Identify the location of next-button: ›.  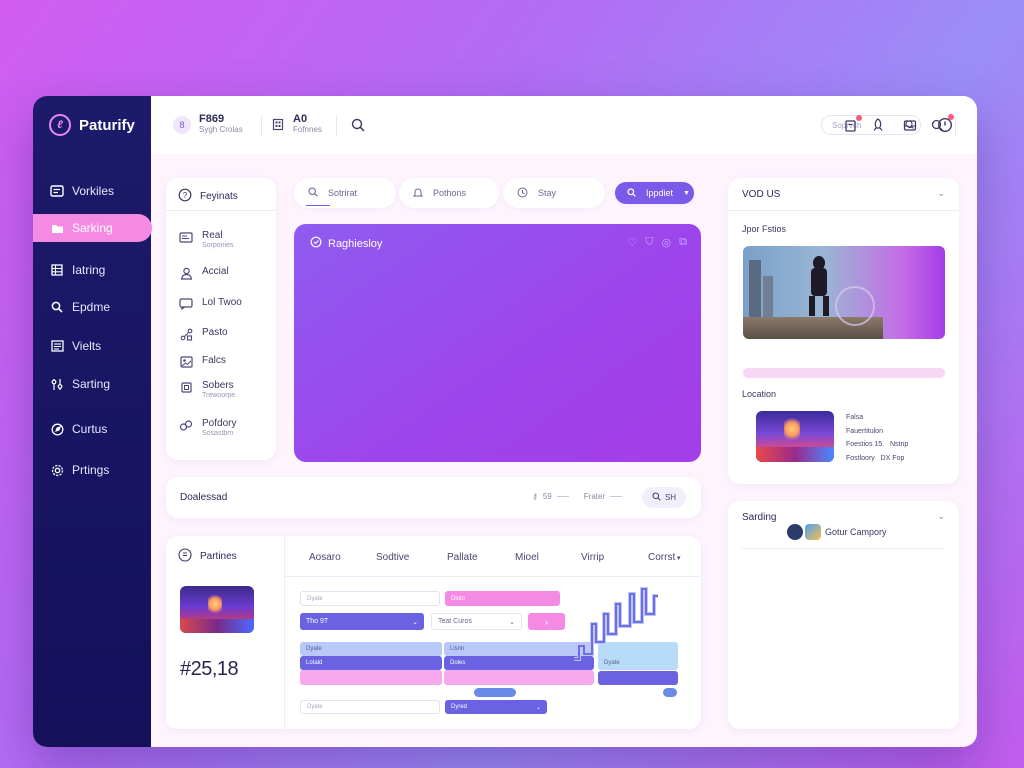
(546, 621).